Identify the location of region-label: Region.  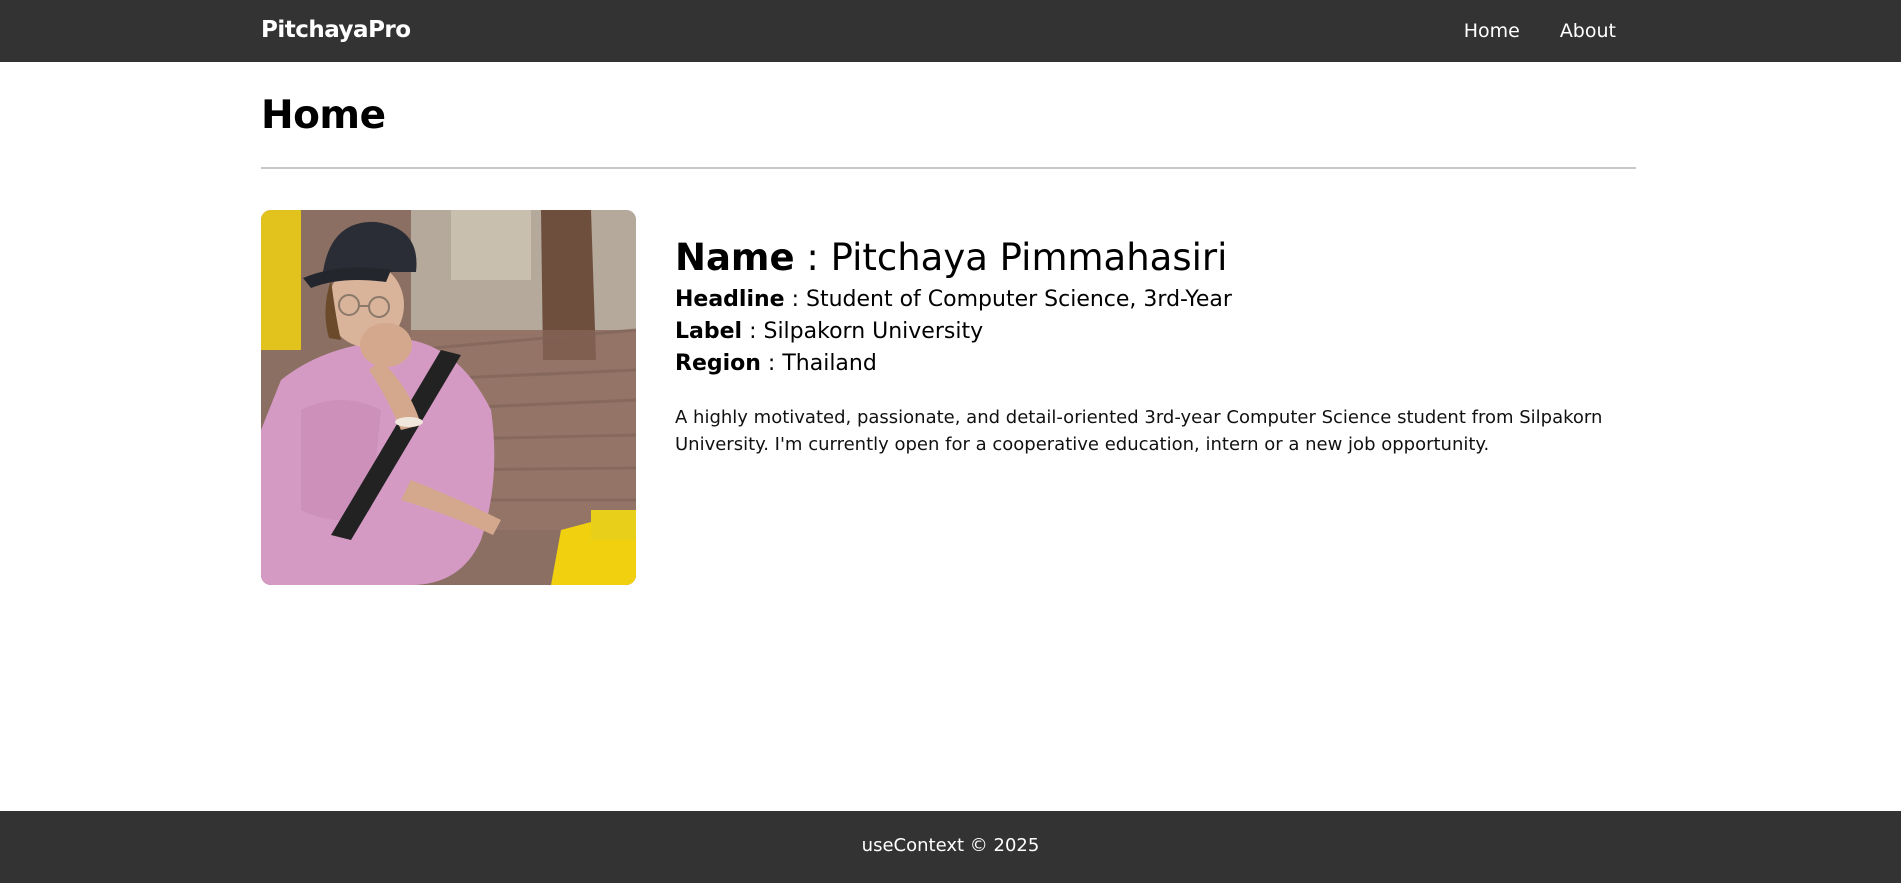
(718, 363).